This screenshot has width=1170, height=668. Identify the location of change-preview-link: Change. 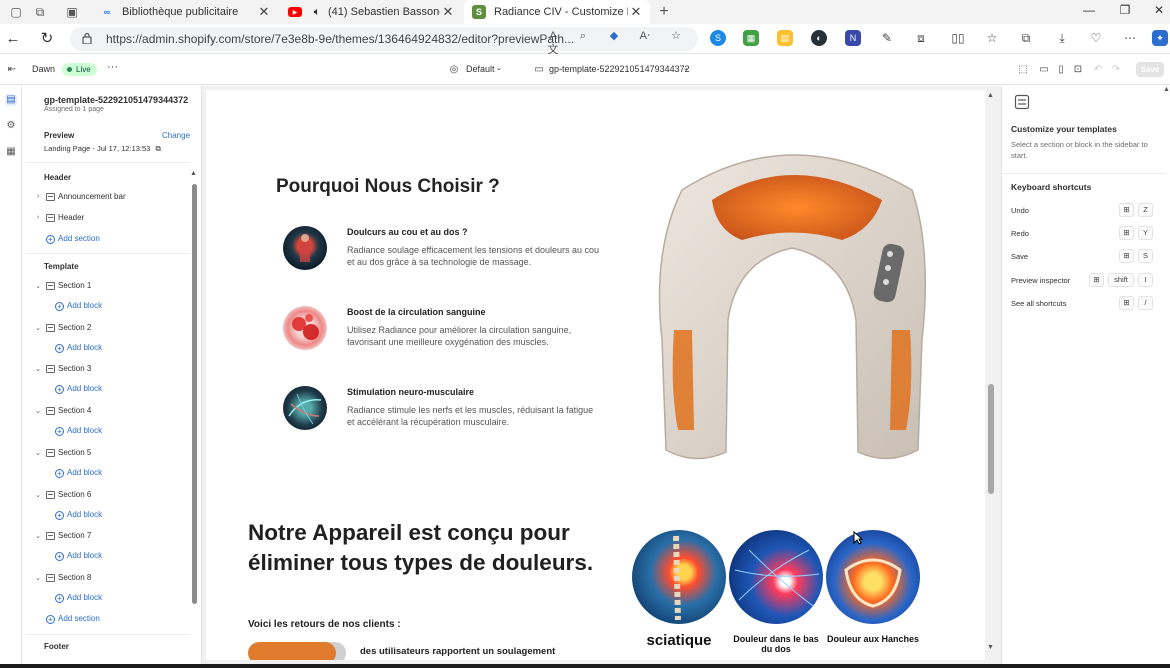
(176, 135).